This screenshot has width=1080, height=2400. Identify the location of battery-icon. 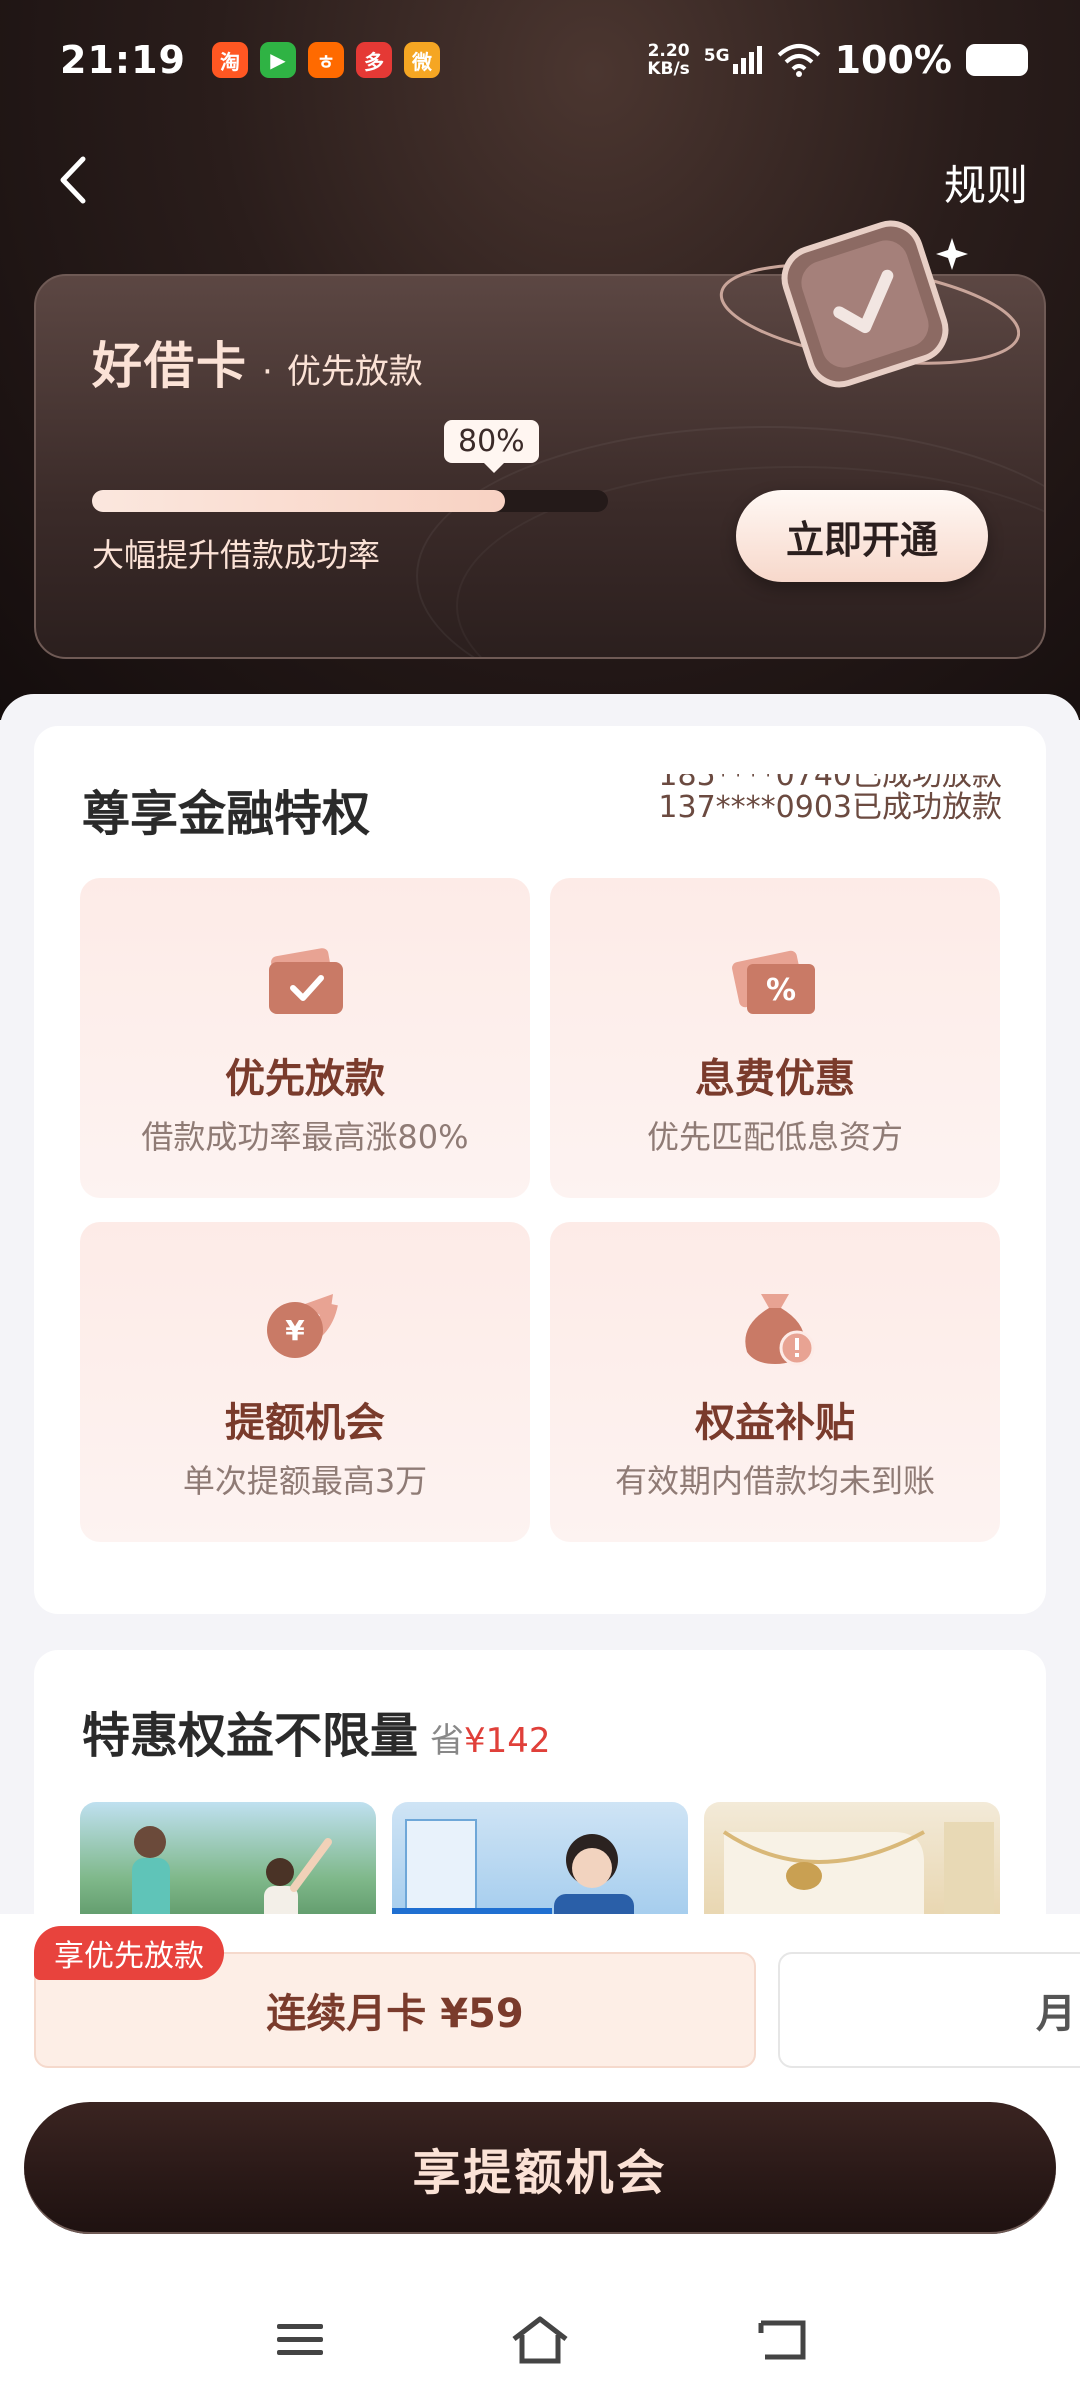
(997, 60).